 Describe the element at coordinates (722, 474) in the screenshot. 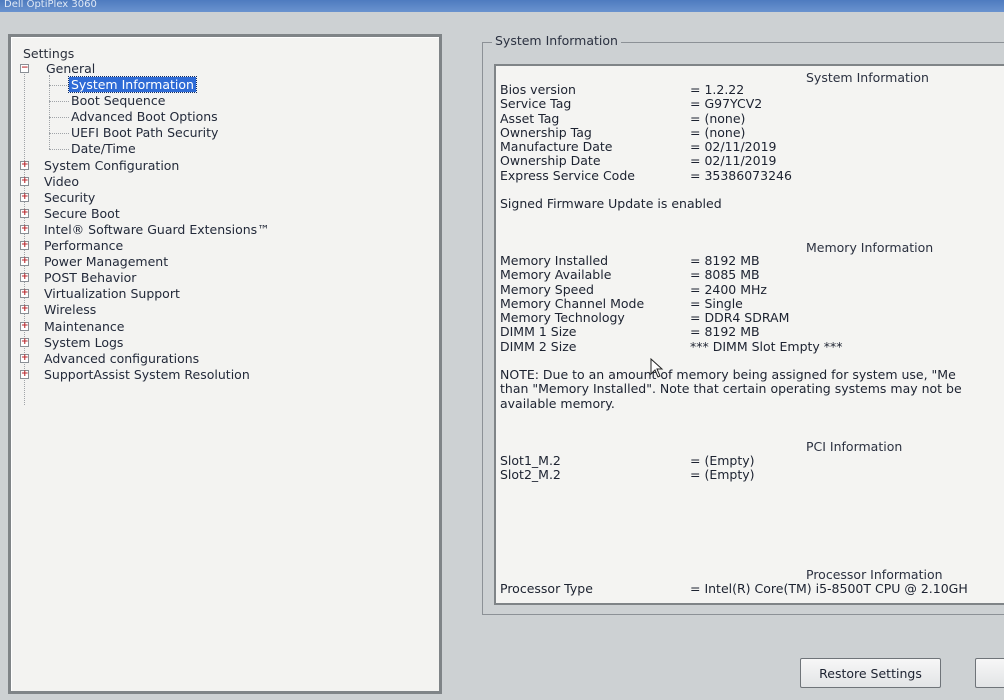

I see `info-value: = (Empty)` at that location.